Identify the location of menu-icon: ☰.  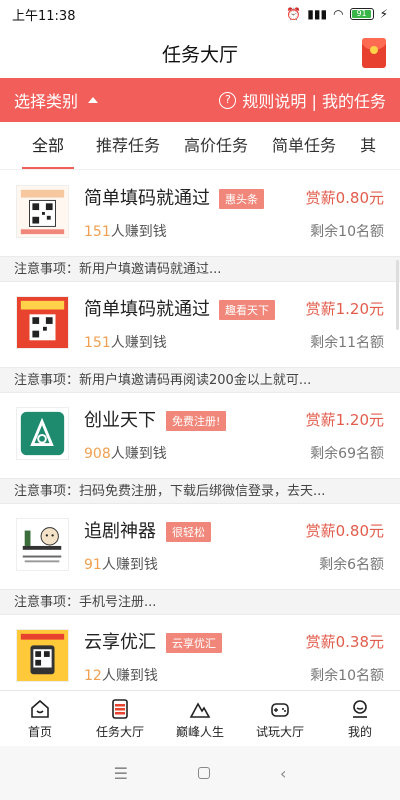
(121, 773).